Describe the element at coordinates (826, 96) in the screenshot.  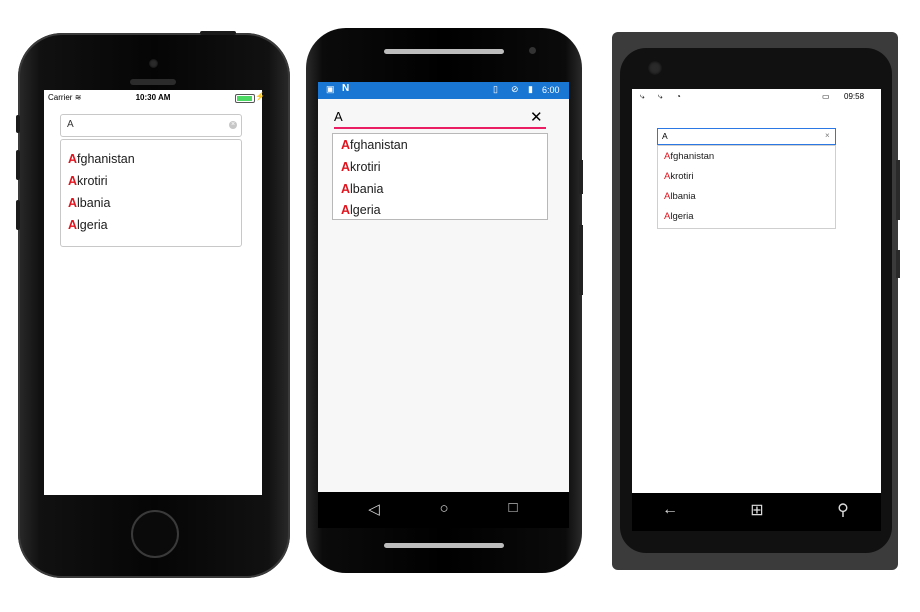
I see `battery-icon: ▭` at that location.